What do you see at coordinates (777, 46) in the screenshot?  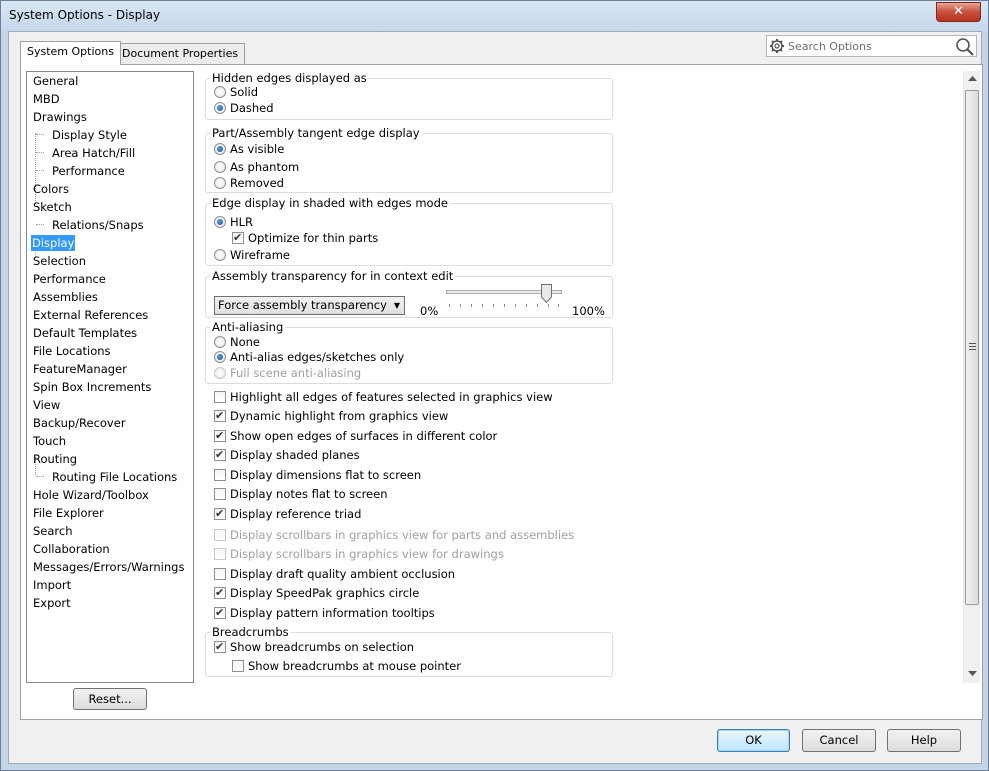 I see `gear-icon` at bounding box center [777, 46].